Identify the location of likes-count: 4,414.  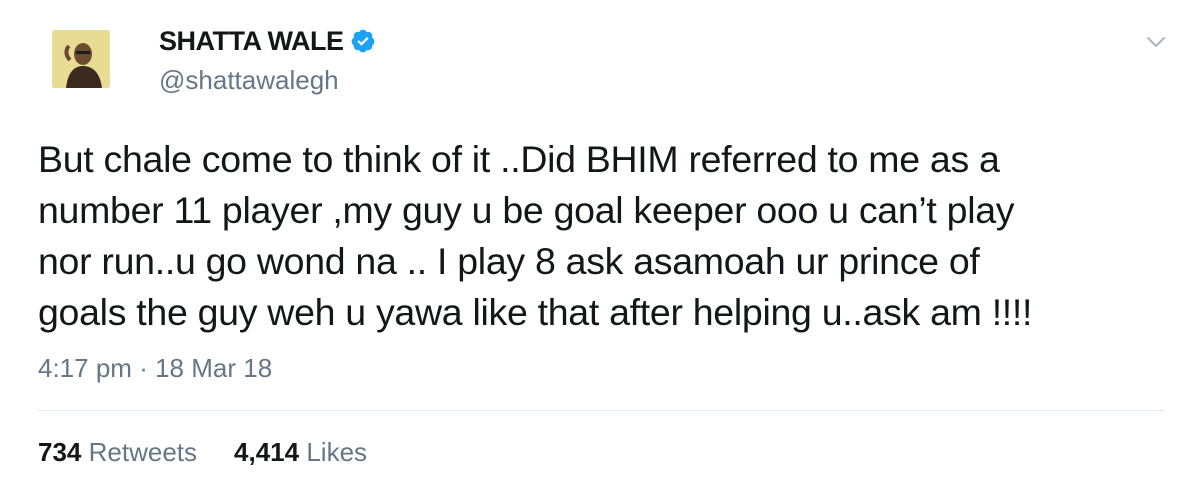
(267, 452).